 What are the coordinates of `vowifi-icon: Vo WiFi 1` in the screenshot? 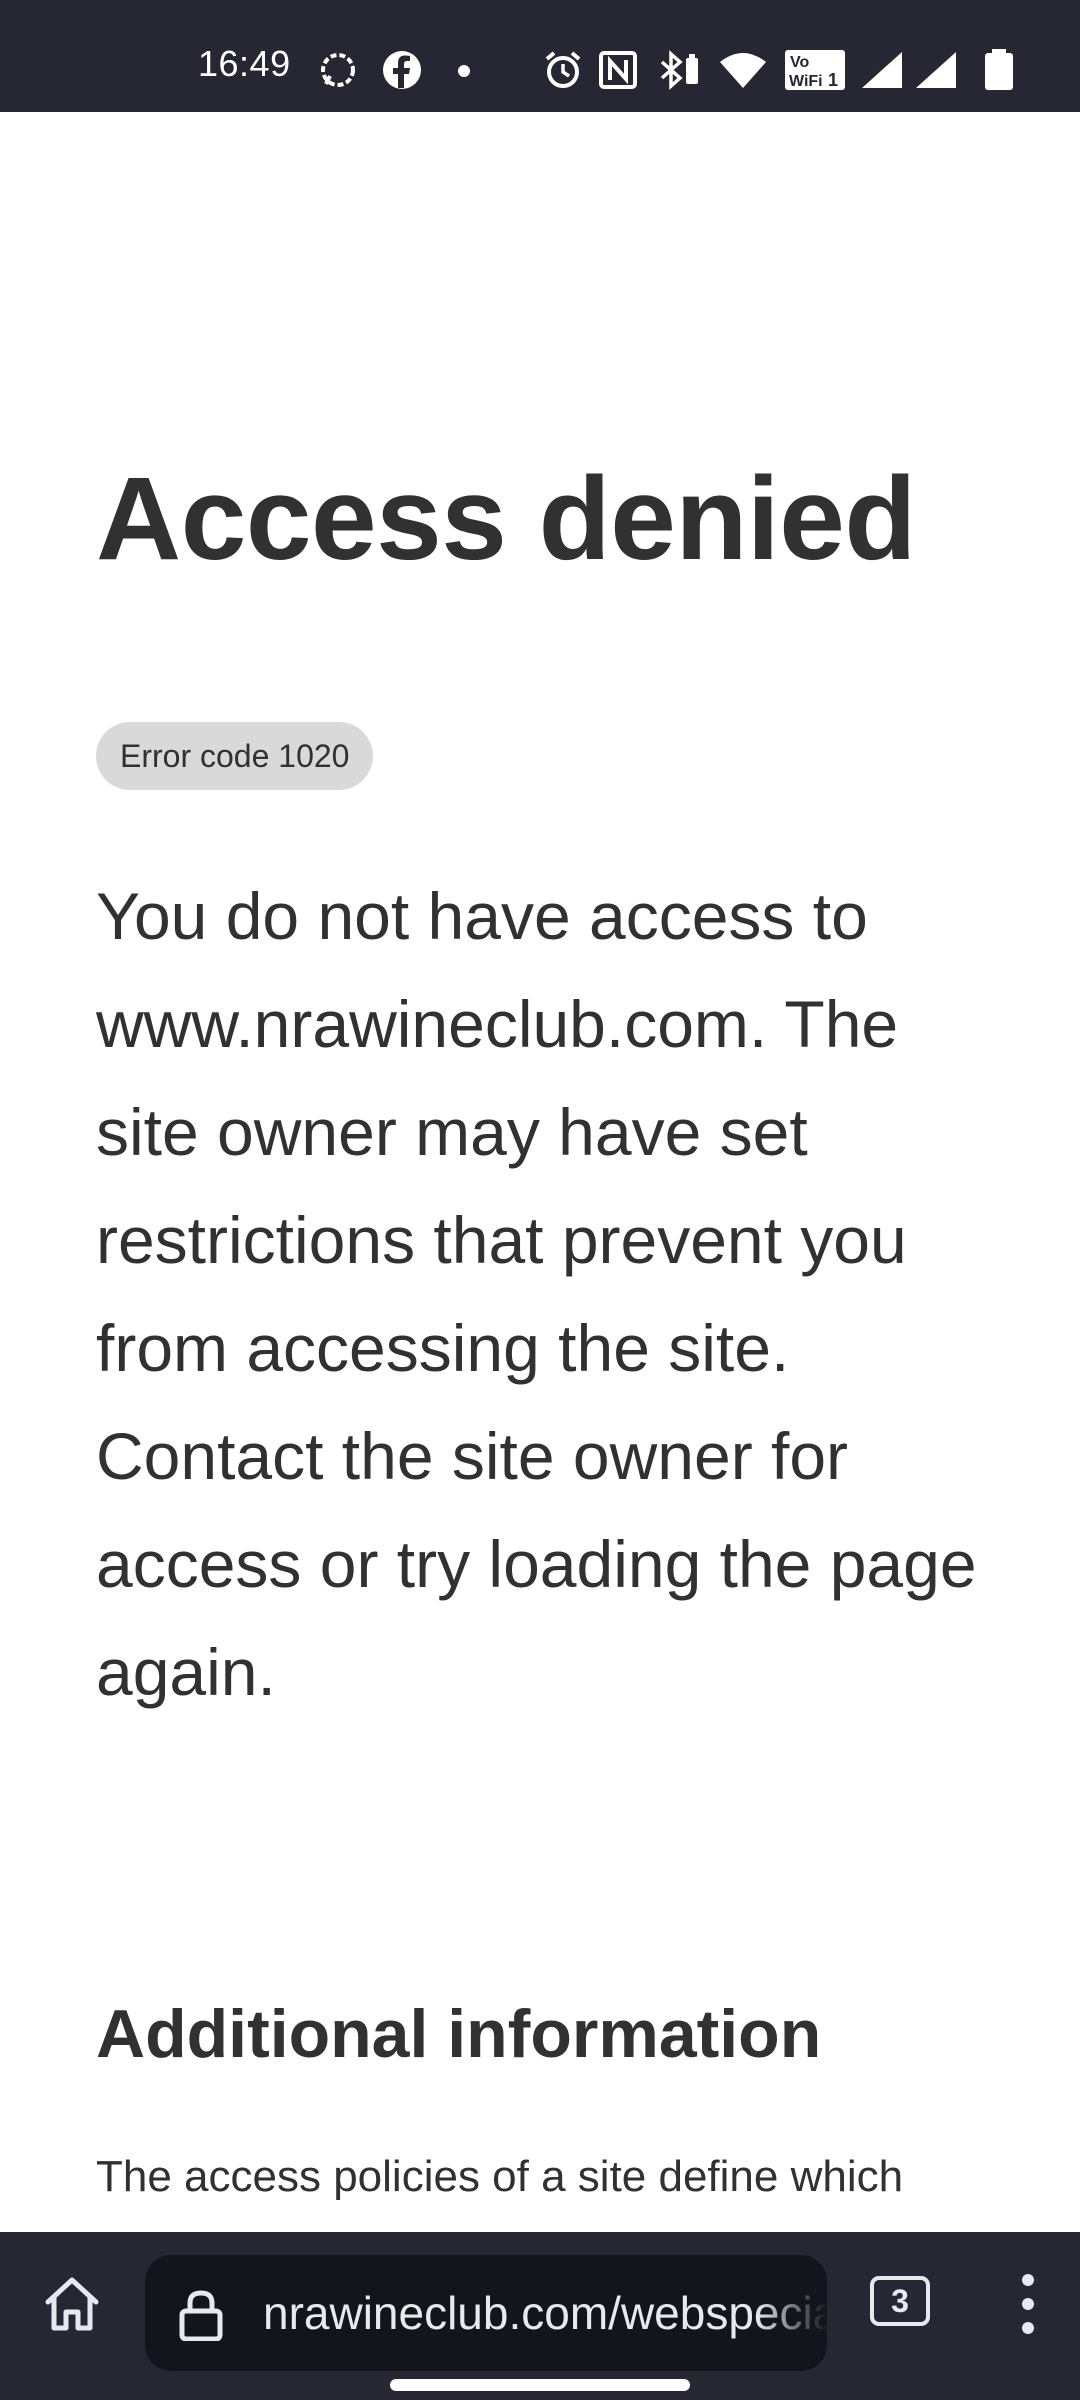 It's located at (815, 70).